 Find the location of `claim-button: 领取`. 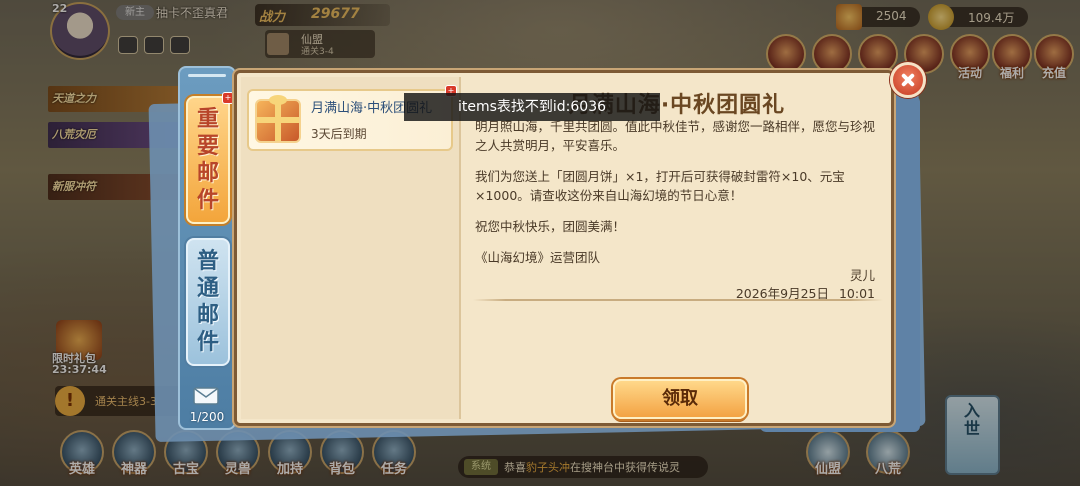

claim-button: 领取 is located at coordinates (680, 399).